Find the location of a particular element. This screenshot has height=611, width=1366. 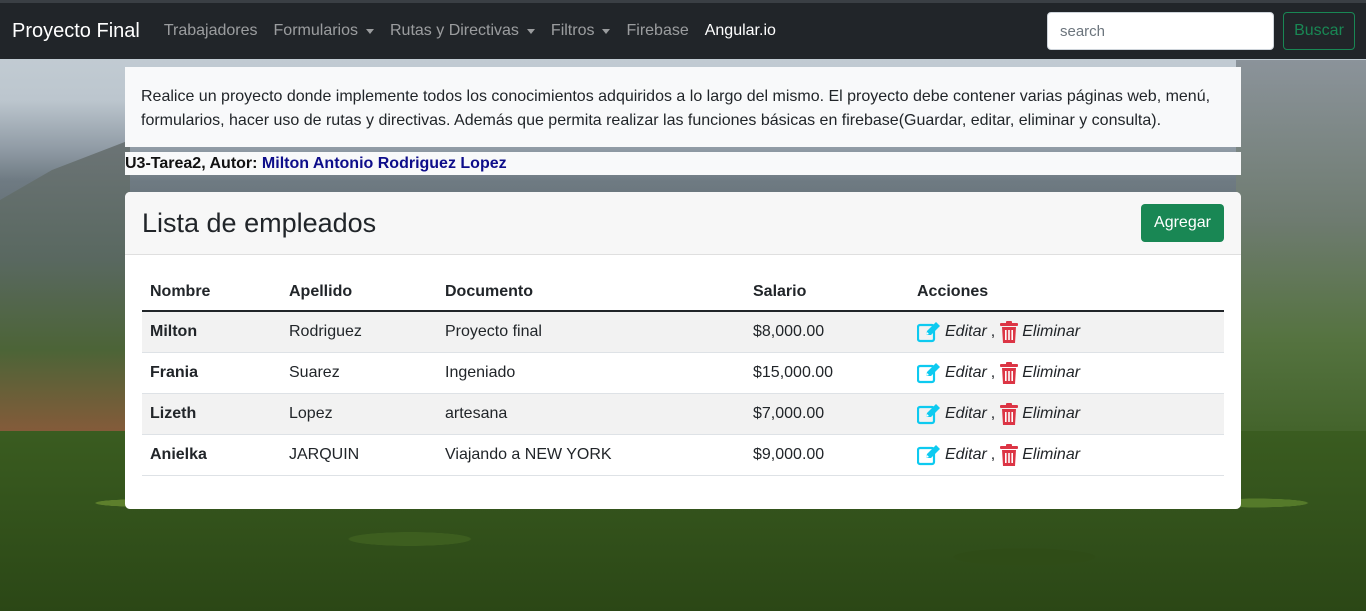

nav-item-label: Angular.io is located at coordinates (740, 30).